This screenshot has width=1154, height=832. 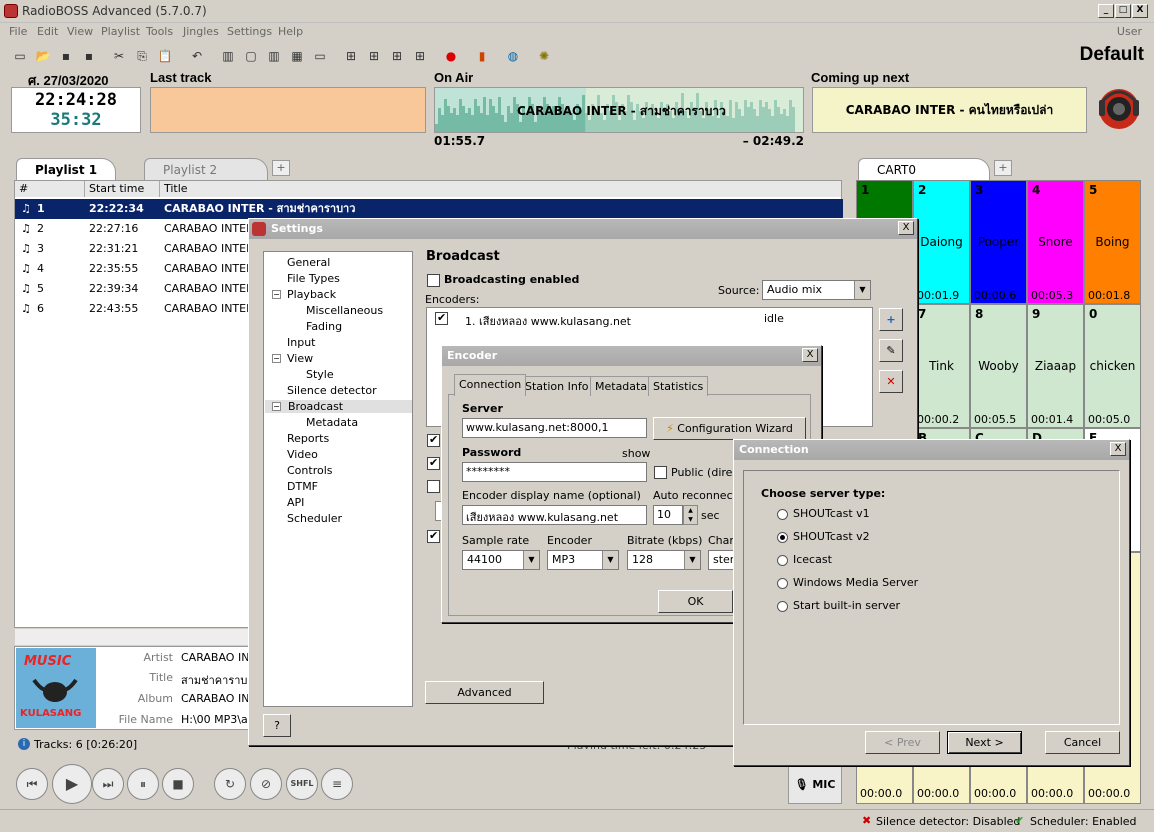 What do you see at coordinates (178, 784) in the screenshot?
I see `stop-icon: ■` at bounding box center [178, 784].